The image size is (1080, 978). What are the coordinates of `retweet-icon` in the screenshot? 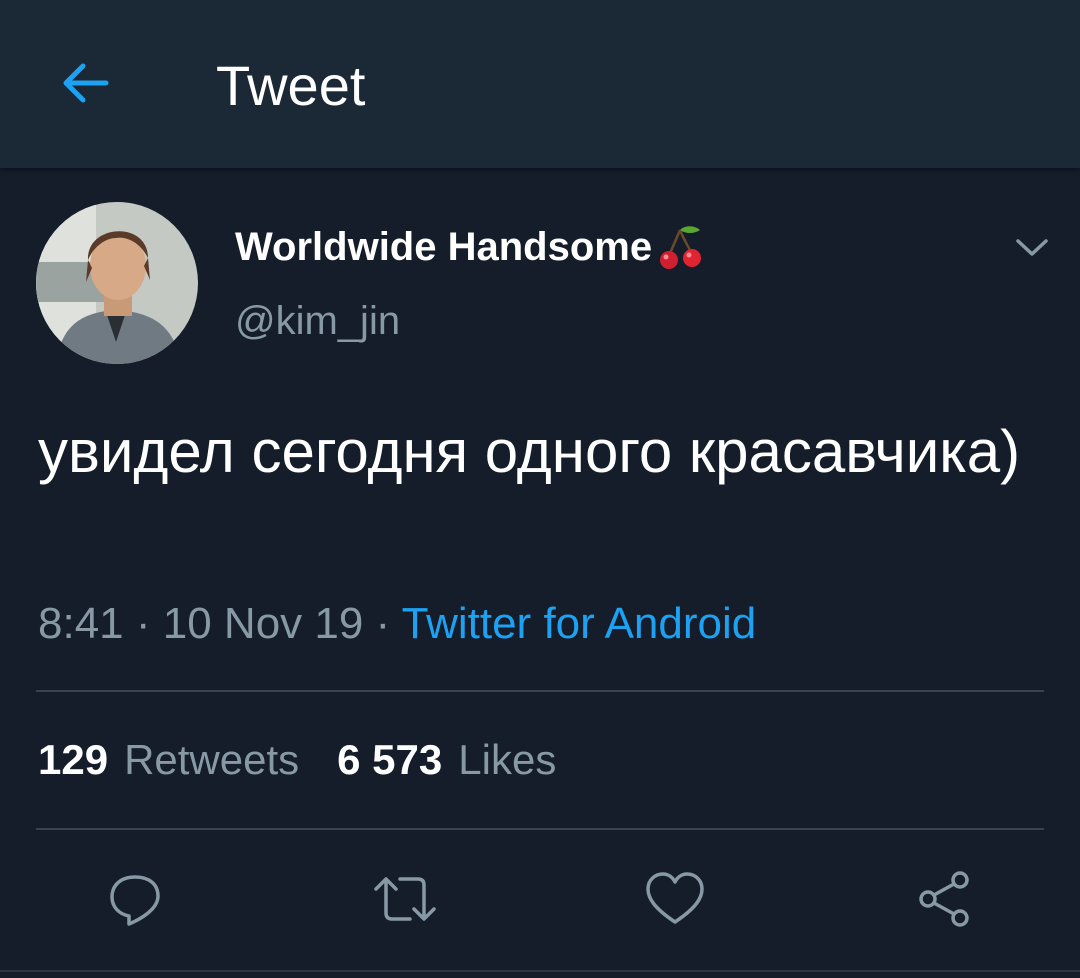 It's located at (405, 899).